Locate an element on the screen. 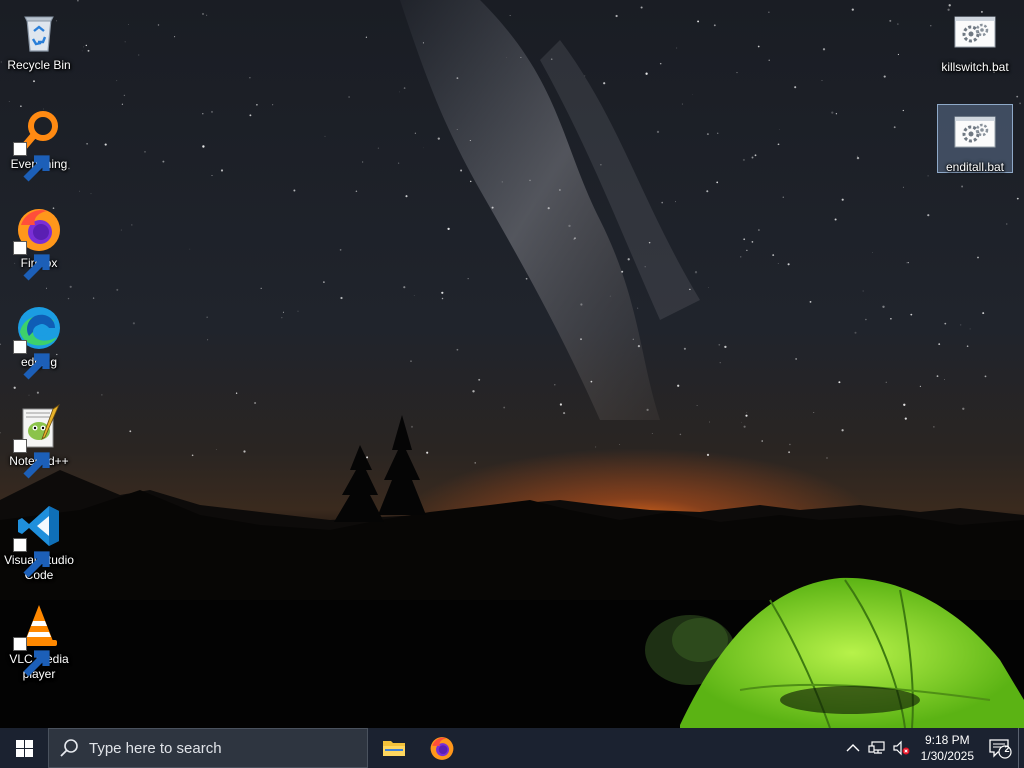  folder-icon is located at coordinates (394, 748).